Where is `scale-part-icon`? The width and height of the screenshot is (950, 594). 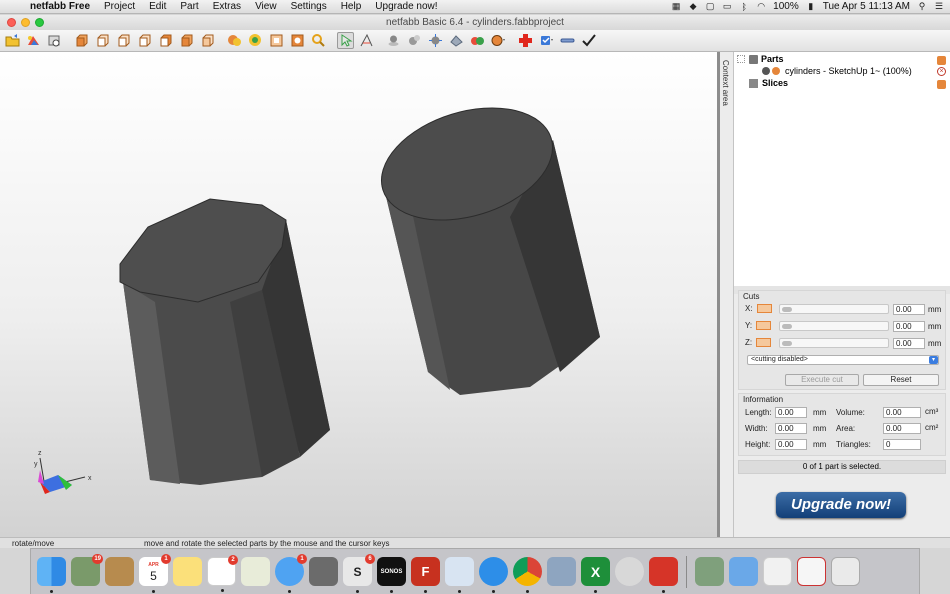
scale-part-icon is located at coordinates (414, 40).